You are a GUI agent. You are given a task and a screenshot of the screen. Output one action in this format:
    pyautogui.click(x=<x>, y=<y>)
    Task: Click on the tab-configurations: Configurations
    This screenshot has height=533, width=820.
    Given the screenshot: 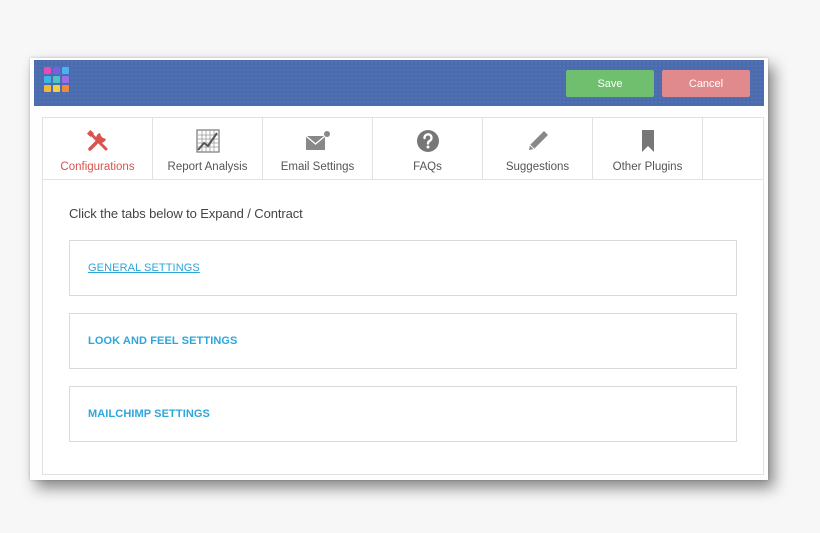 What is the action you would take?
    pyautogui.click(x=98, y=149)
    